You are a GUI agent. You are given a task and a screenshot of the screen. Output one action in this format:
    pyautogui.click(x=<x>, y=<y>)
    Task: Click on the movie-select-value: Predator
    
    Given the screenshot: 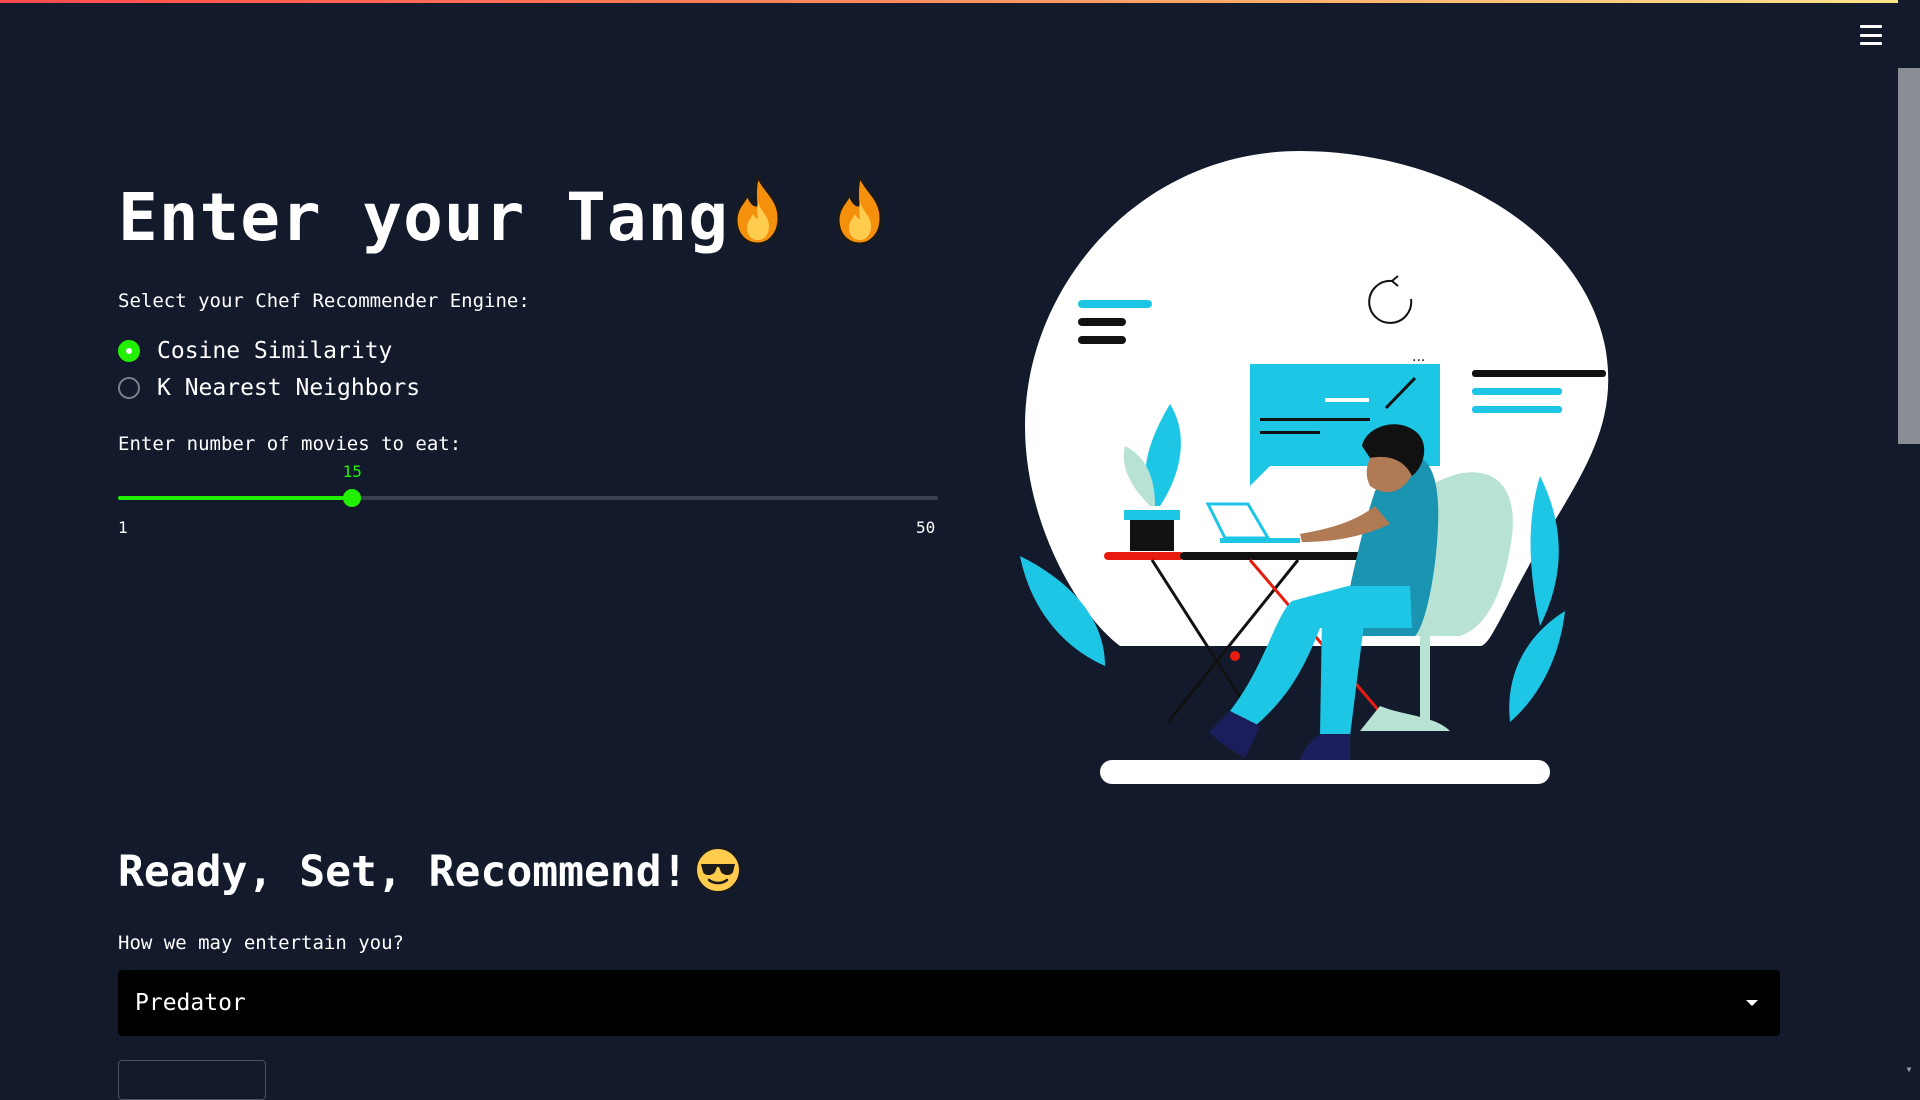 What is the action you would take?
    pyautogui.click(x=190, y=1003)
    